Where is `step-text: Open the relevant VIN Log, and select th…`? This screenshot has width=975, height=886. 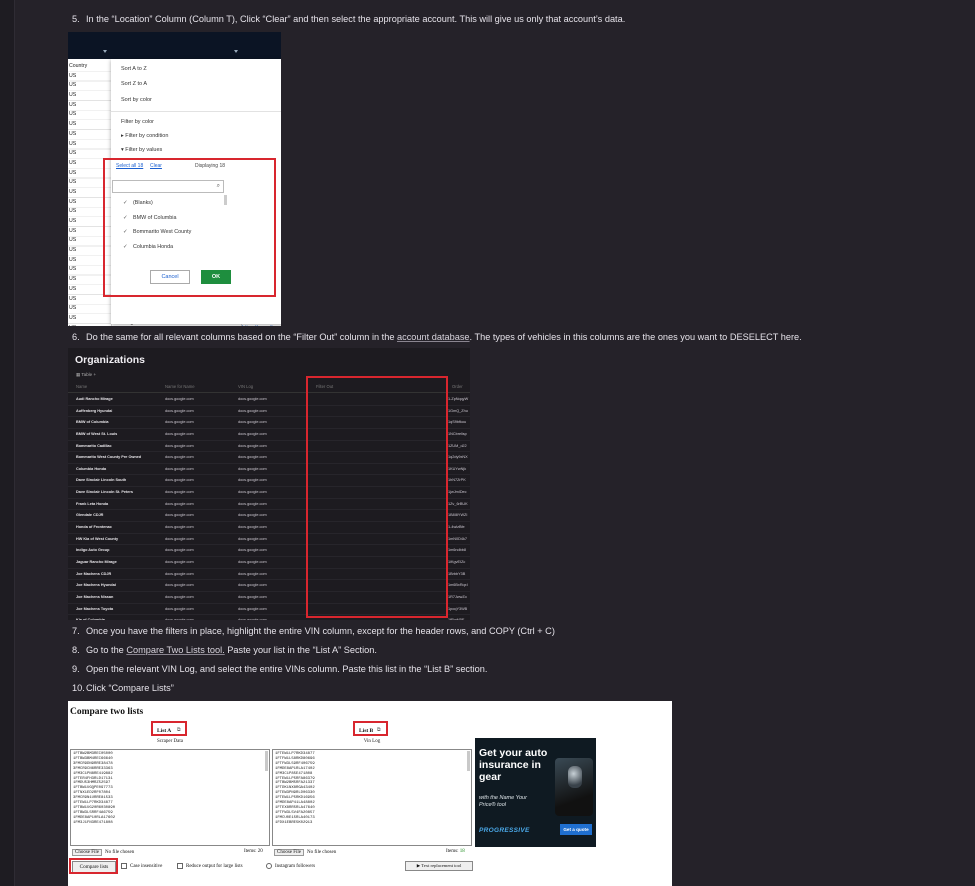
step-text: Open the relevant VIN Log, and select th… is located at coordinates (287, 669).